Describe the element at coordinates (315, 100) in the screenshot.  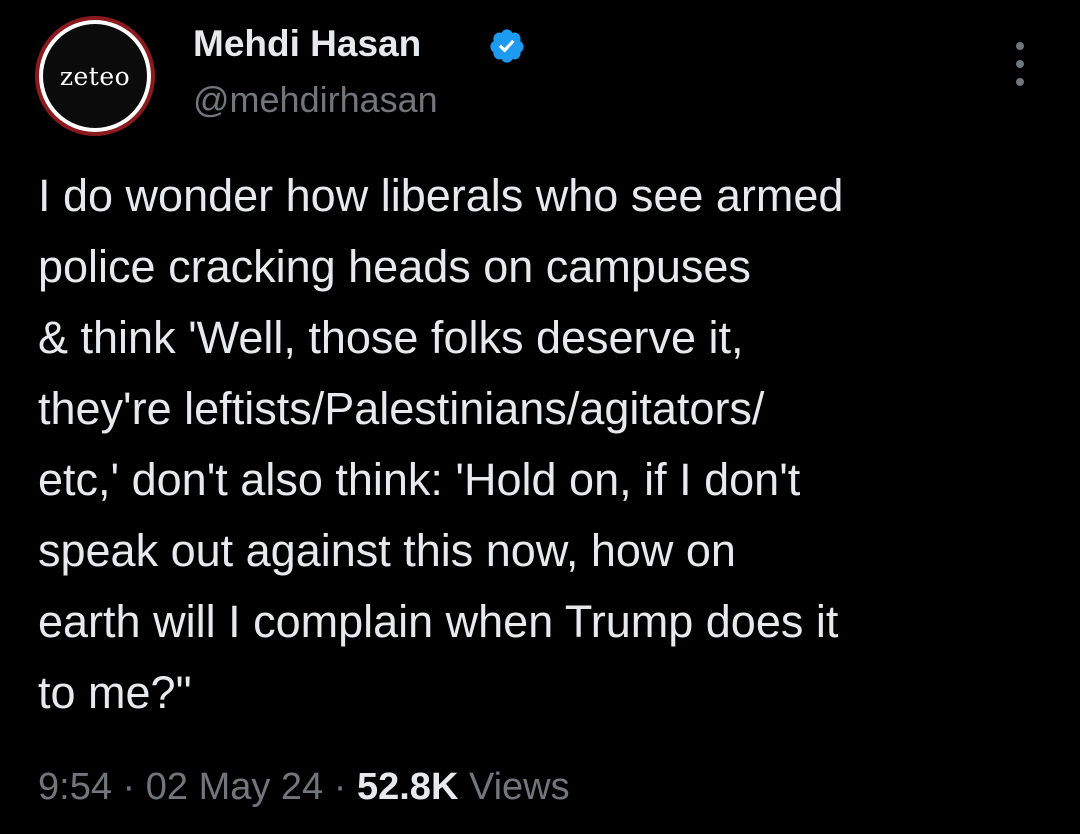
I see `author-handle: @mehdirhasan` at that location.